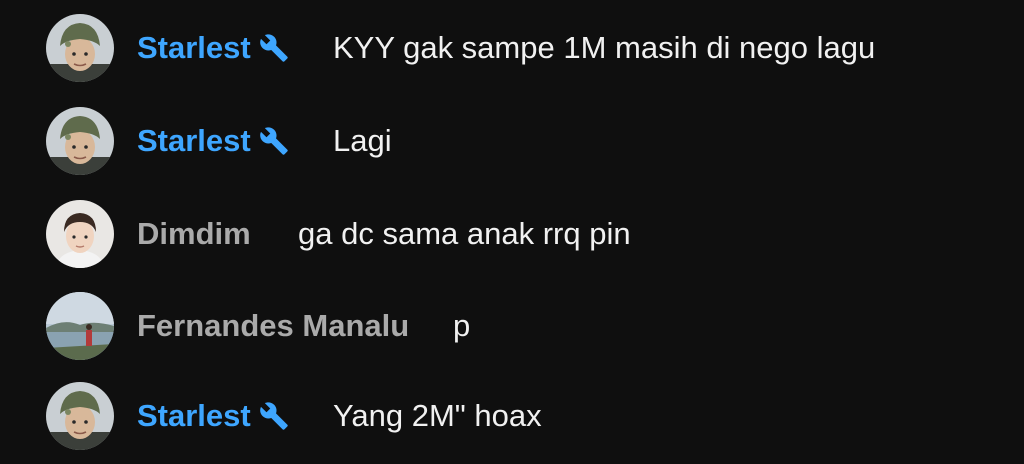 This screenshot has height=464, width=1024. I want to click on author-label: Fernandes Manalu, so click(273, 325).